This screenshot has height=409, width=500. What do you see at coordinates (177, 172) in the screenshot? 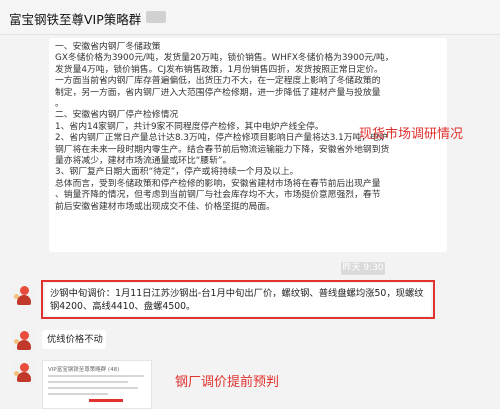
I see `doc-line: 3、钢厂复产日期大面积“待定”，停产或将持续一个月及以上。` at bounding box center [177, 172].